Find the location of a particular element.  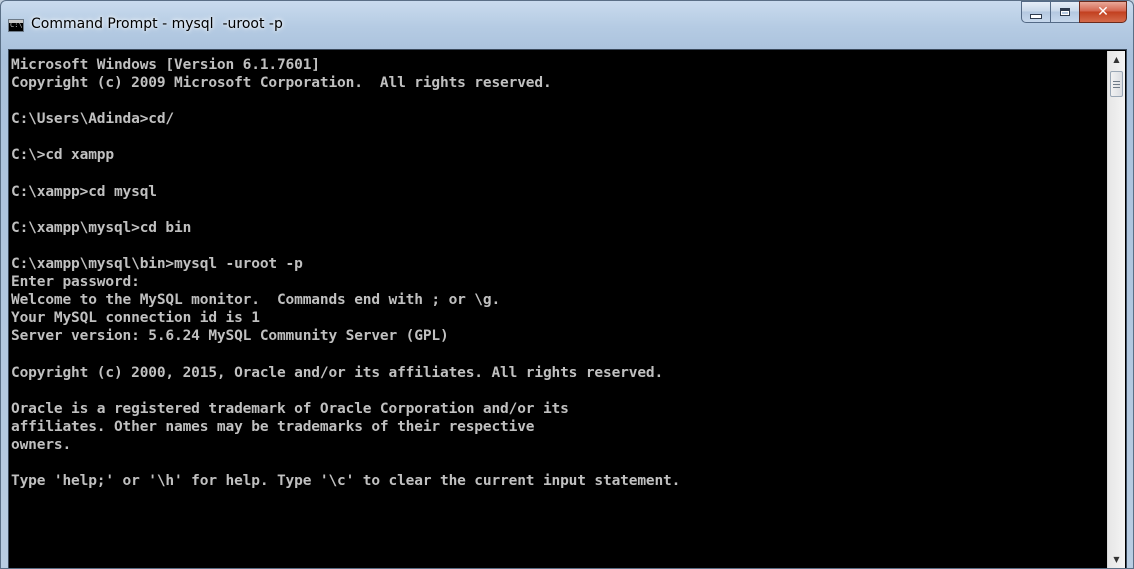

scroll-up-button: ▲ is located at coordinates (1116, 59).